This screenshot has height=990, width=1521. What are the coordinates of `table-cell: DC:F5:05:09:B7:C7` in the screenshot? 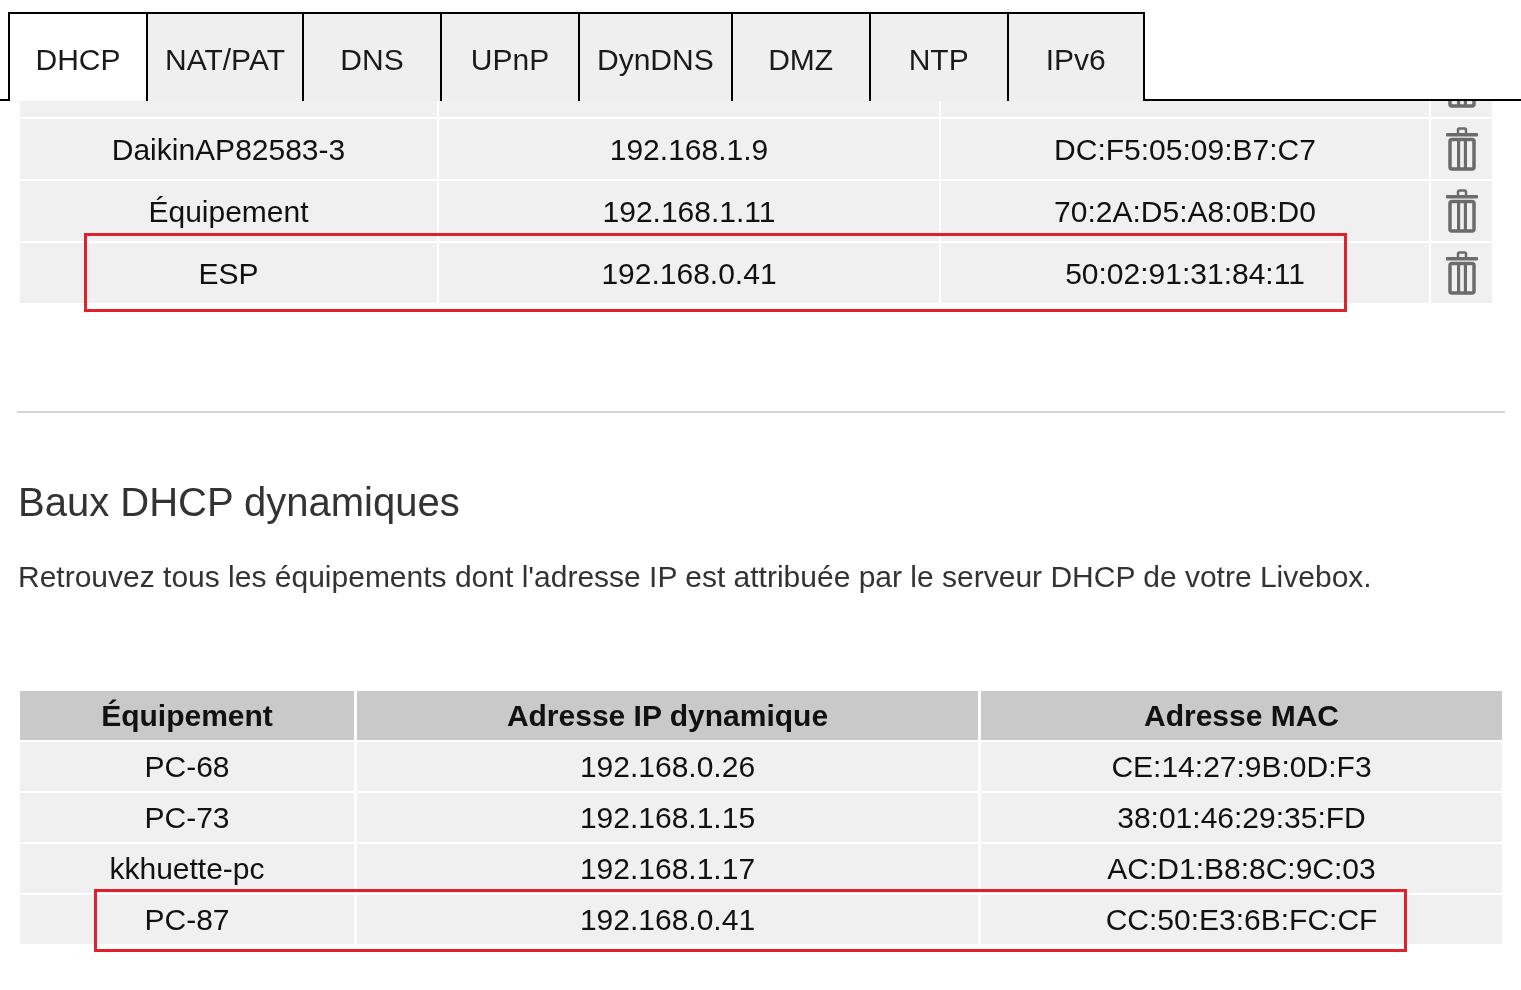 It's located at (1185, 149).